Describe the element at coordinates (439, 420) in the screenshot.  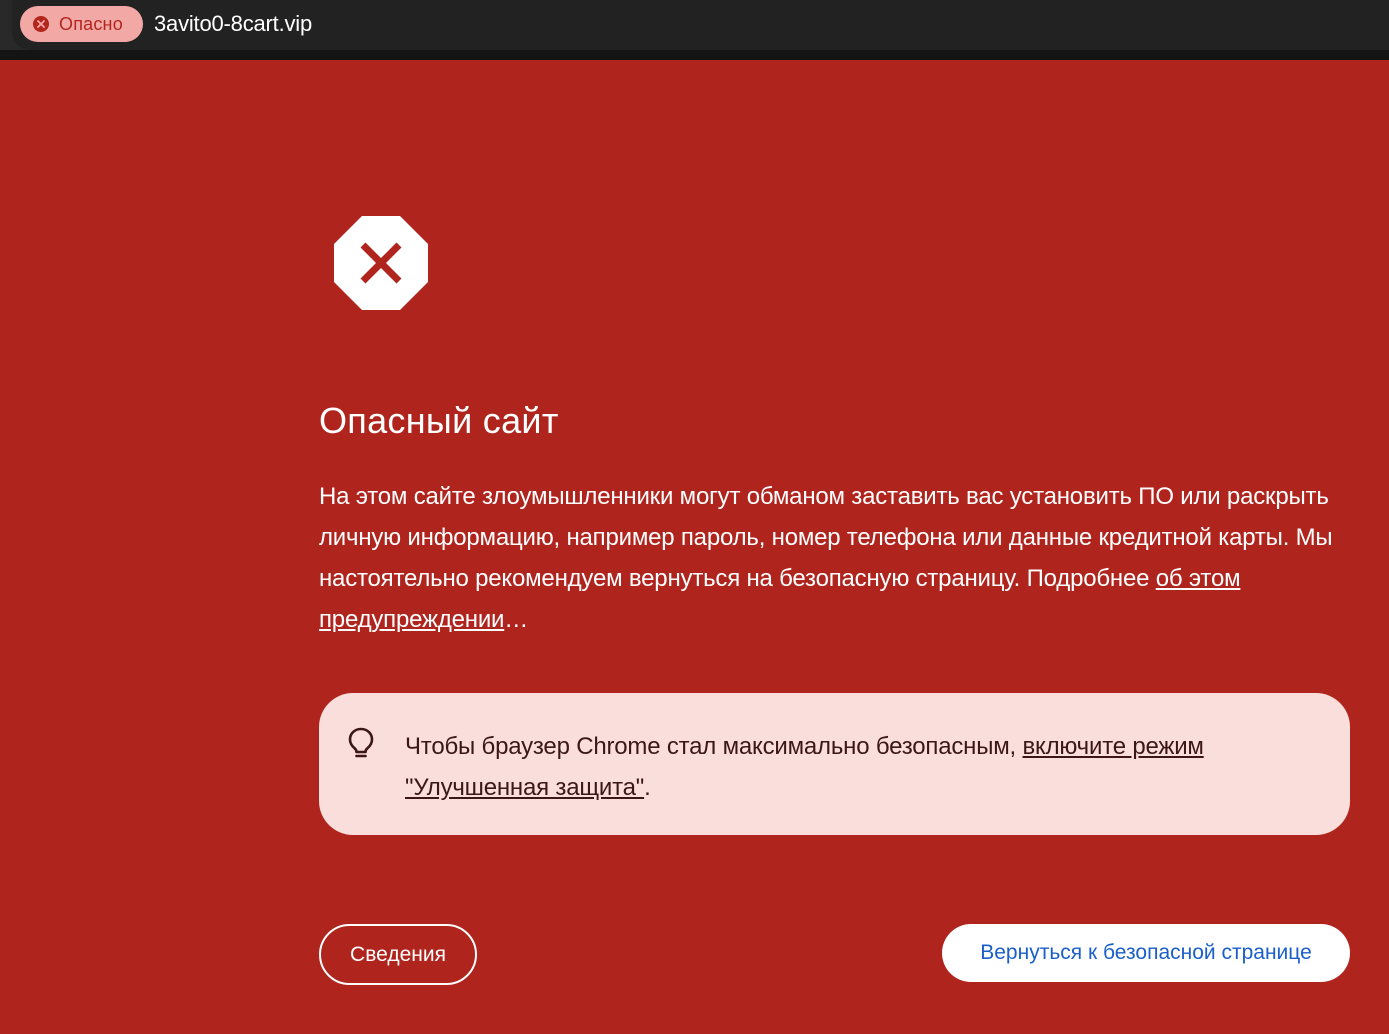
I see `page-title: Опасный сайт` at that location.